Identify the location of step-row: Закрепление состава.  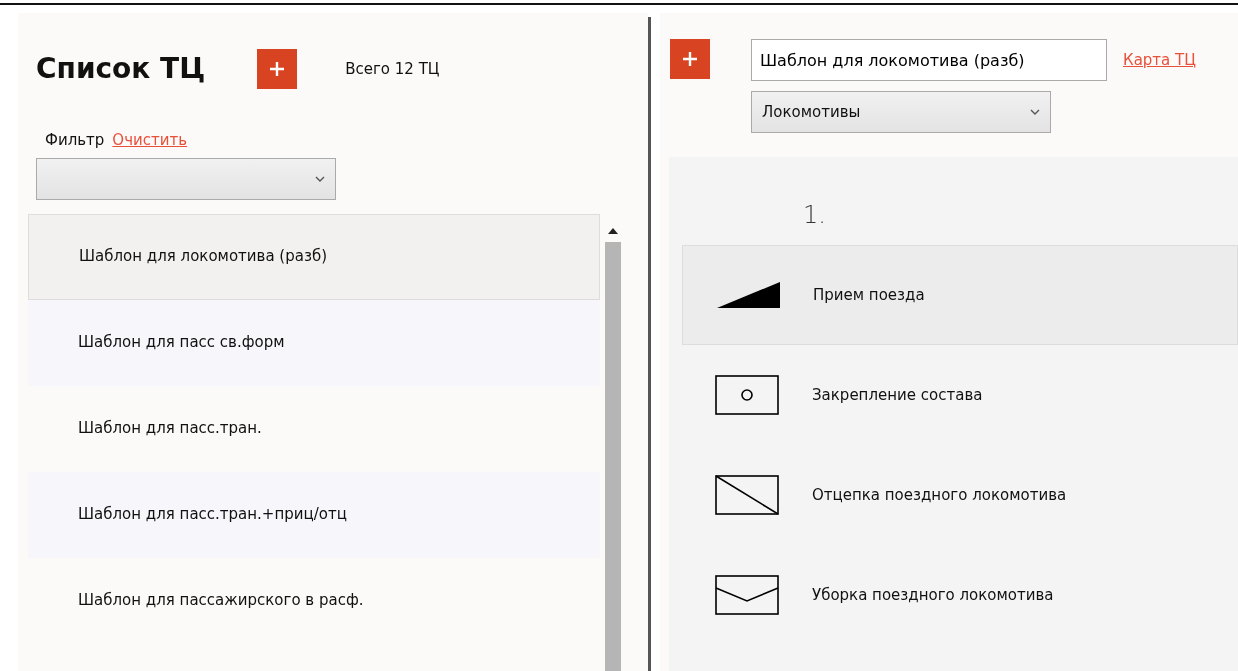
(960, 395).